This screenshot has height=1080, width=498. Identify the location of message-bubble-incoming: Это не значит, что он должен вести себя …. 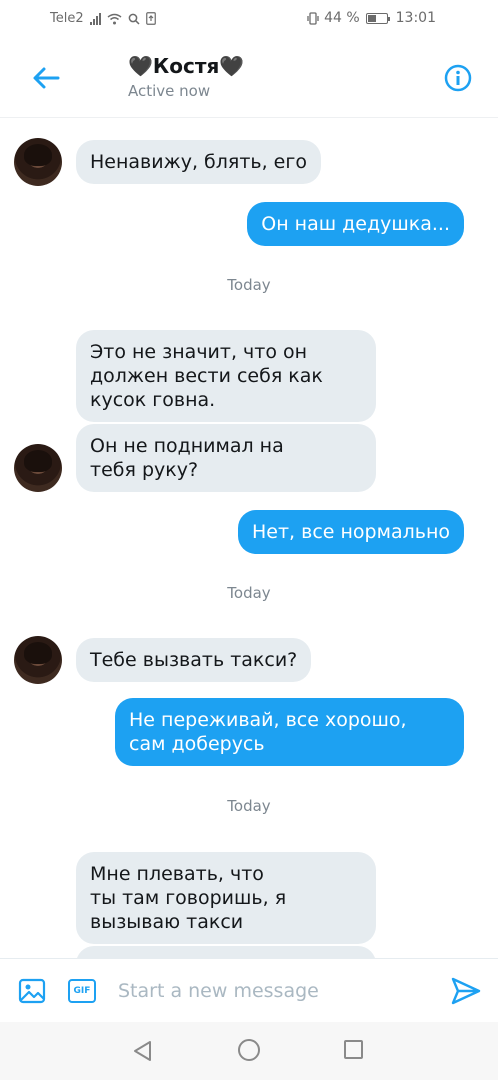
(226, 376).